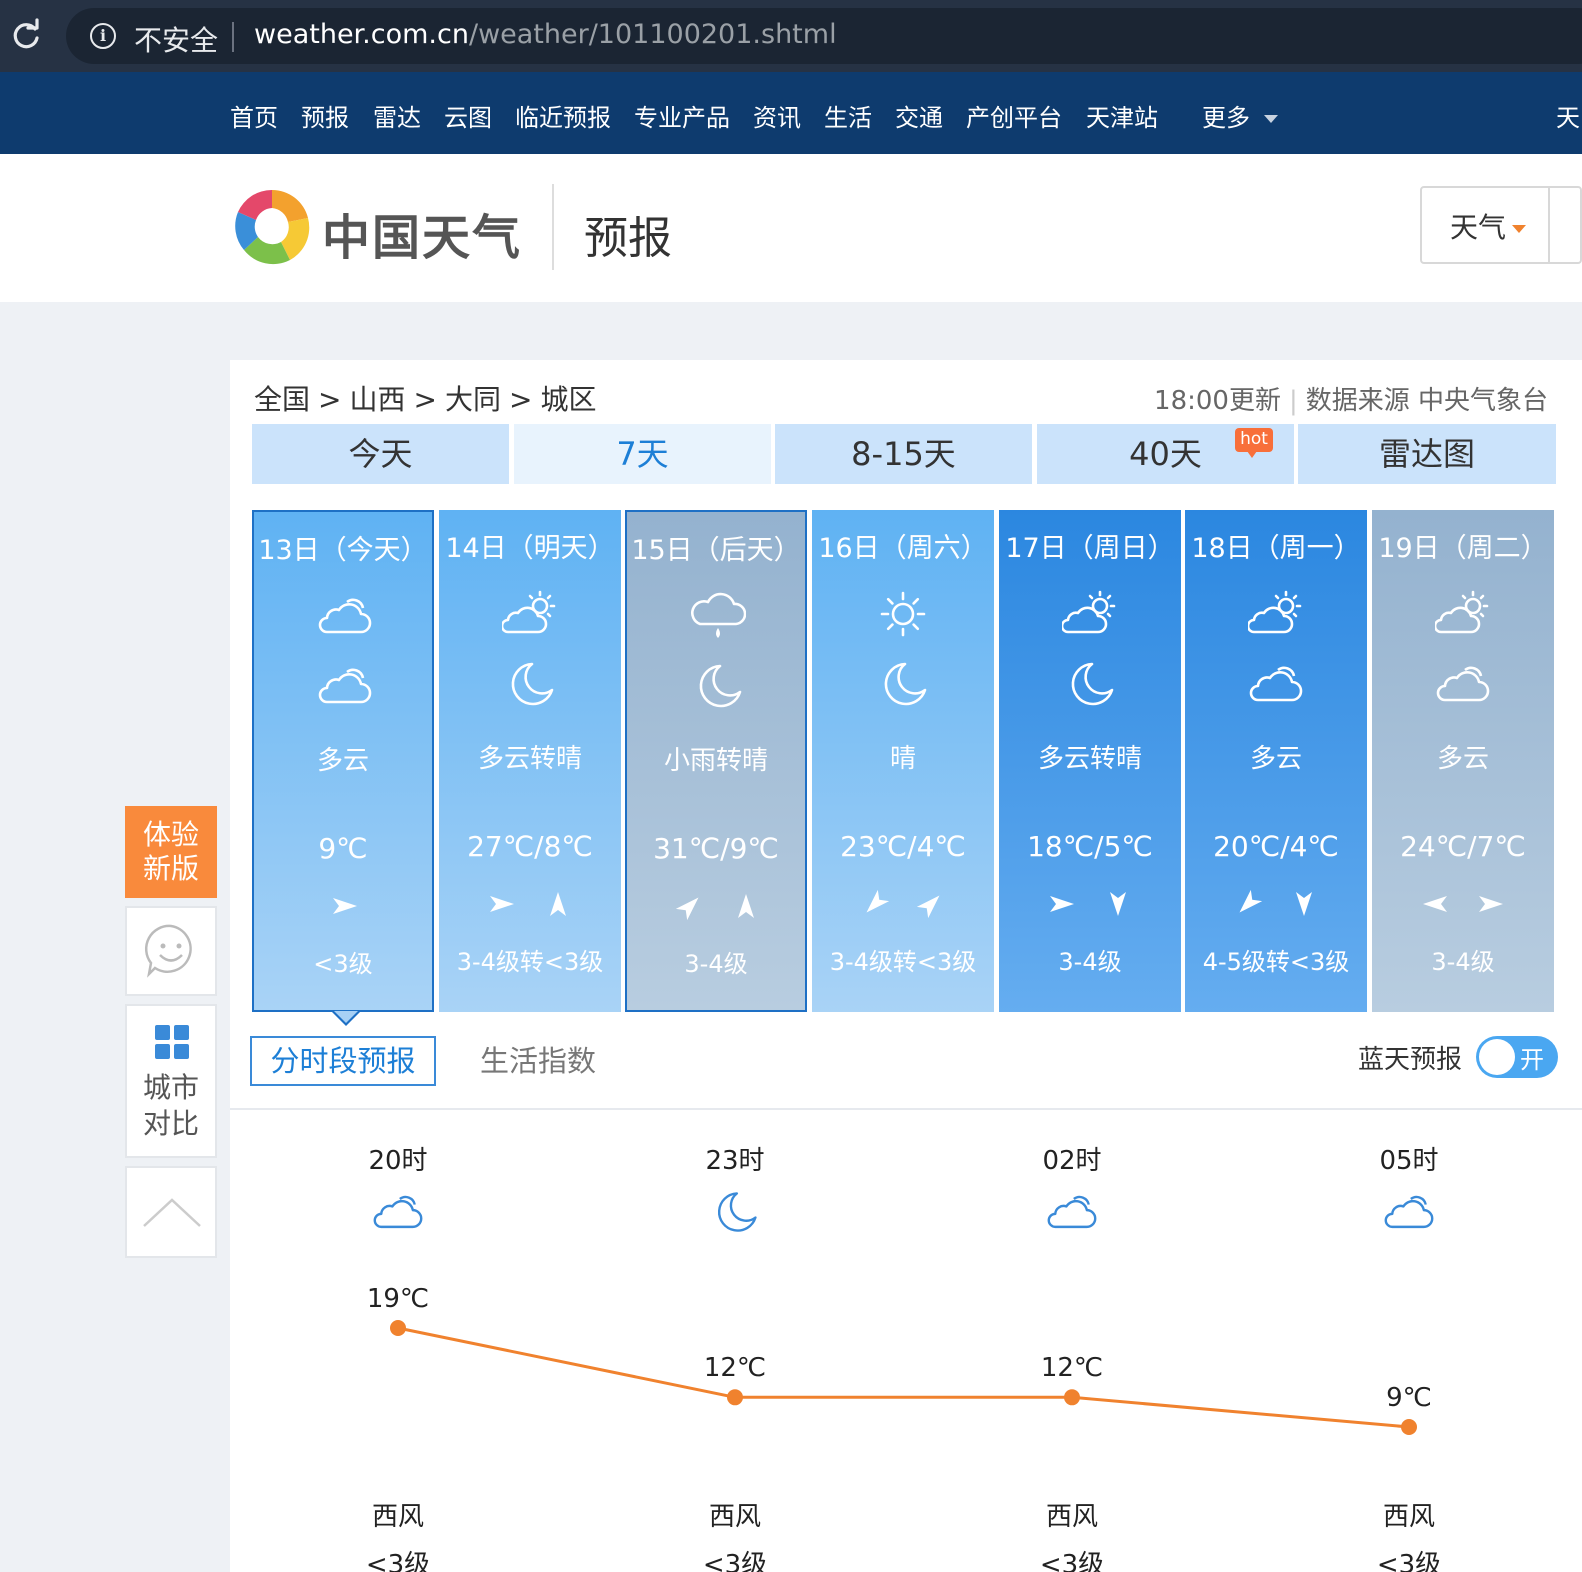 The width and height of the screenshot is (1582, 1572). Describe the element at coordinates (468, 115) in the screenshot. I see `nav-item-3: 云图` at that location.